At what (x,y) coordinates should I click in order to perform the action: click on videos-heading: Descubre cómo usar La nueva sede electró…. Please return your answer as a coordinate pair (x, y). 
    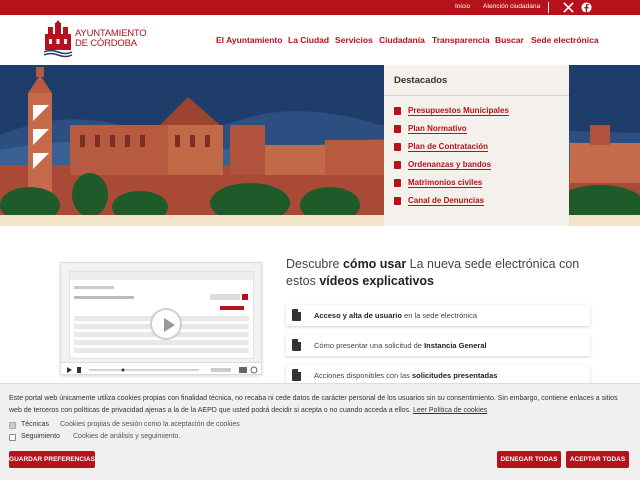
    Looking at the image, I should click on (436, 273).